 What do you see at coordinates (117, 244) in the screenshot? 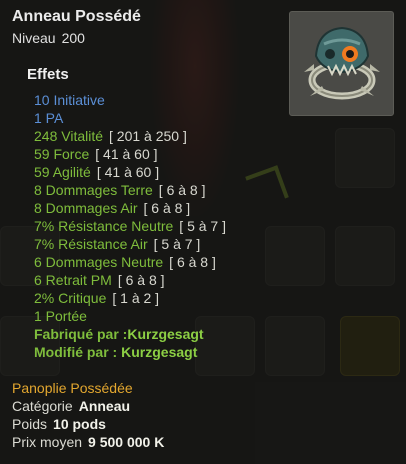
I see `effect-resistance-air: 7% Résistance Air[ 5 à 7 ]` at bounding box center [117, 244].